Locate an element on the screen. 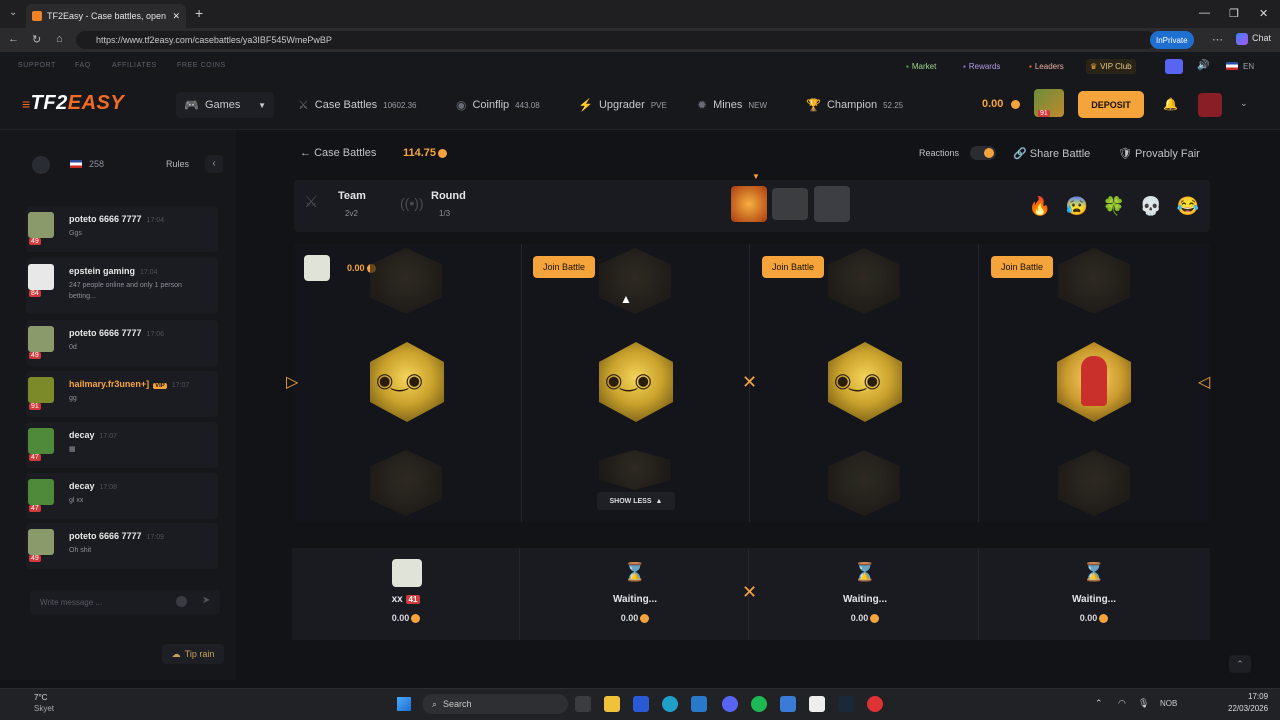  send-icon: ➤ is located at coordinates (206, 600).